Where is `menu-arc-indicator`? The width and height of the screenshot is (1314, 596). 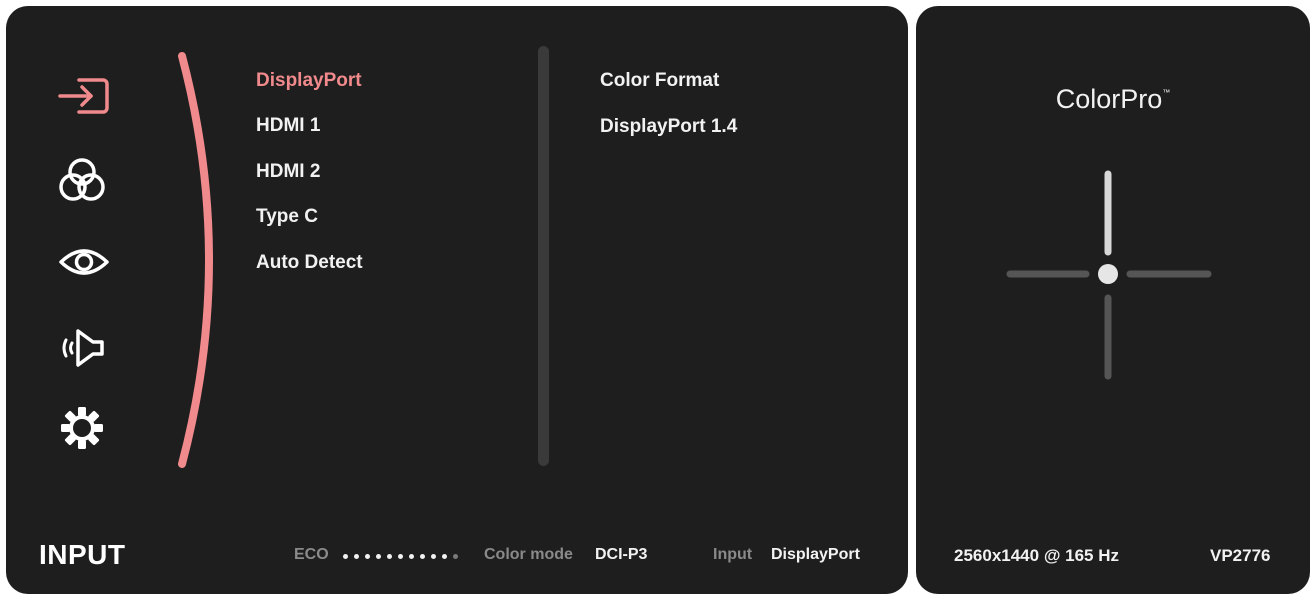 menu-arc-indicator is located at coordinates (195, 260).